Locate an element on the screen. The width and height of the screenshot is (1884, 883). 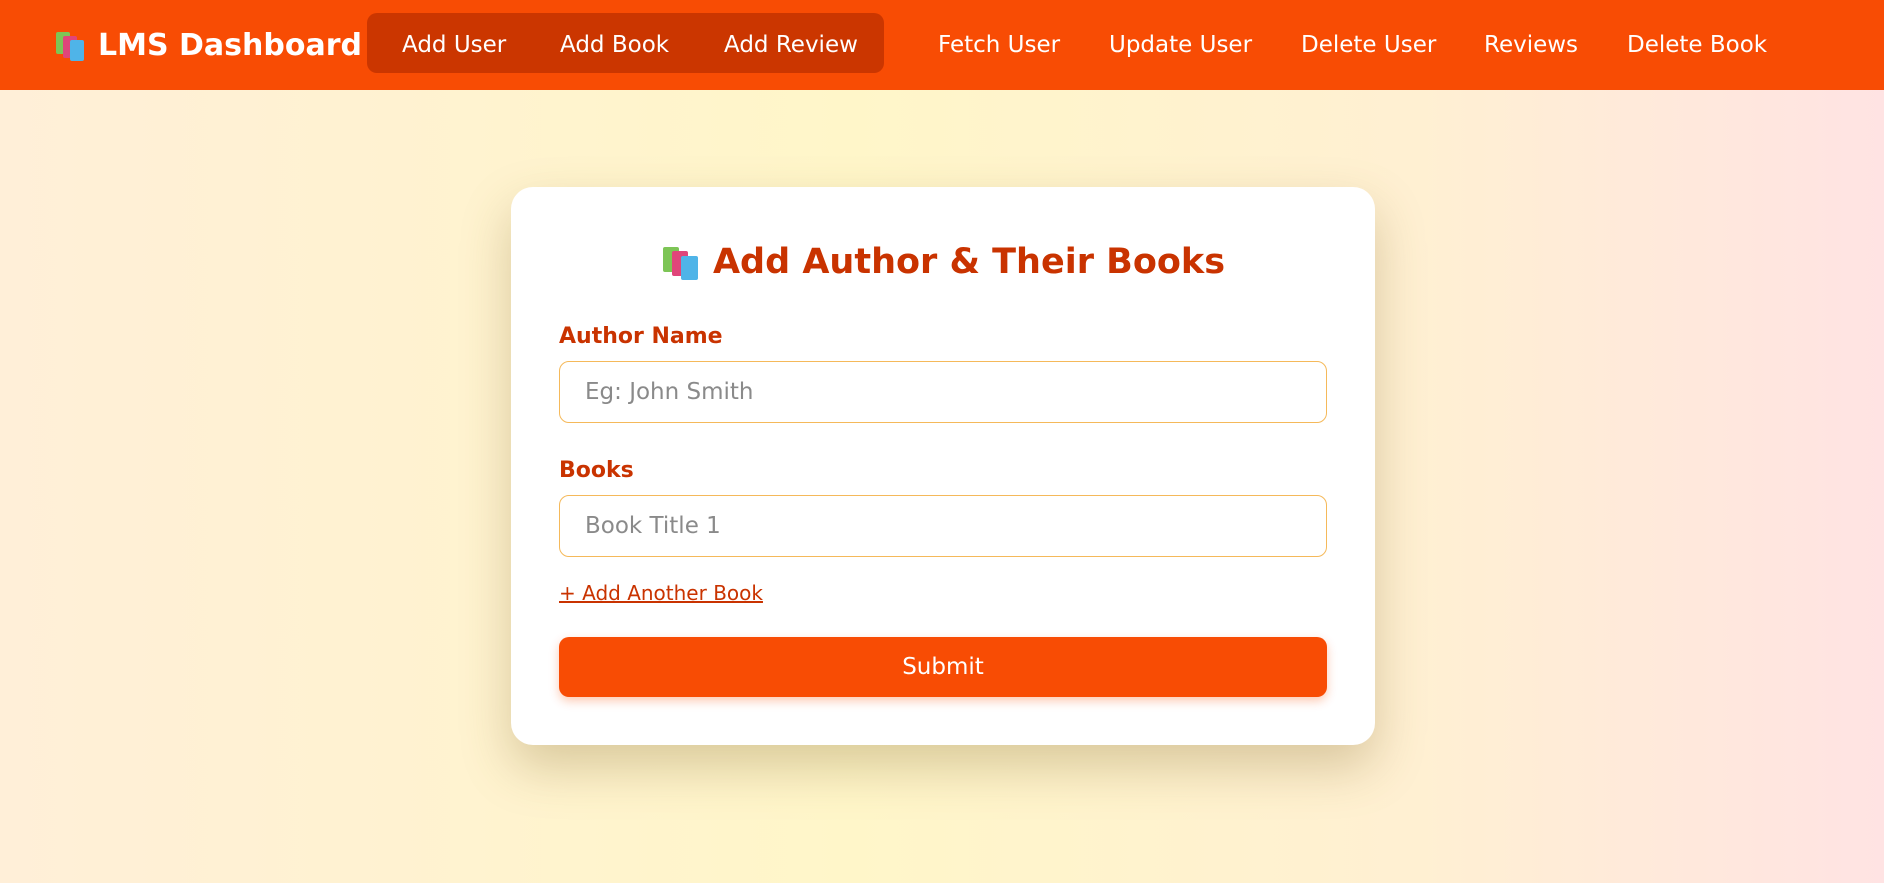
nav-add-book: Add Book is located at coordinates (614, 45).